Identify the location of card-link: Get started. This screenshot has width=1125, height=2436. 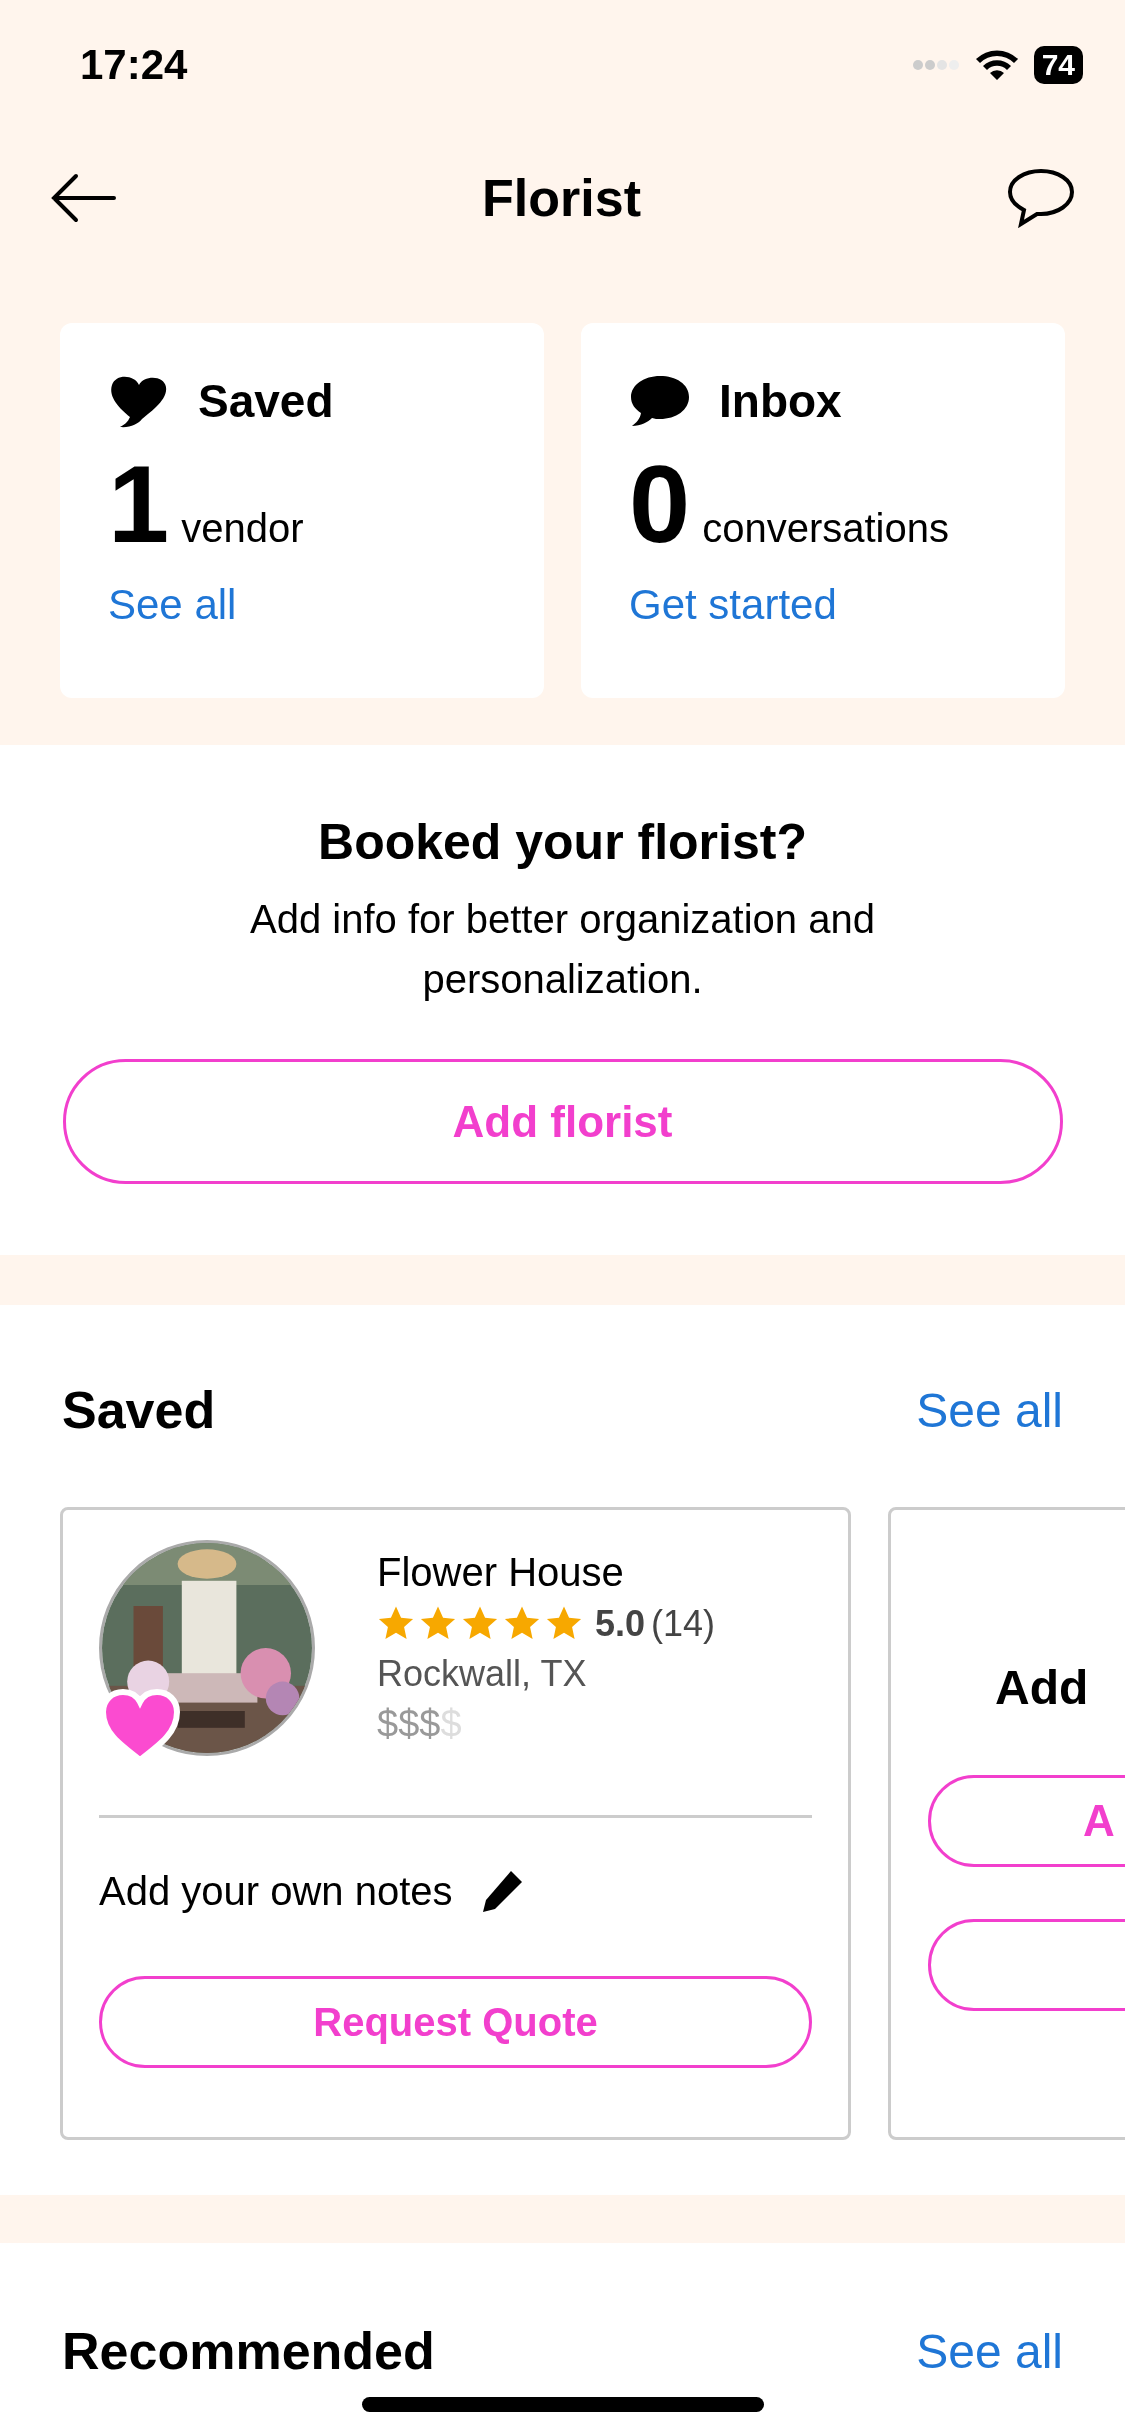
(823, 605).